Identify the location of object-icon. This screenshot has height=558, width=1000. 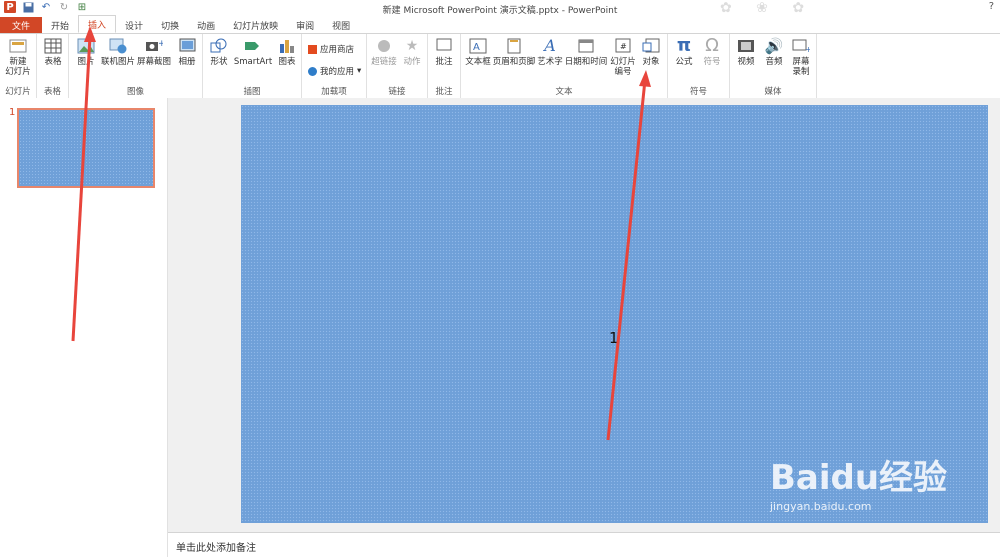
(651, 46).